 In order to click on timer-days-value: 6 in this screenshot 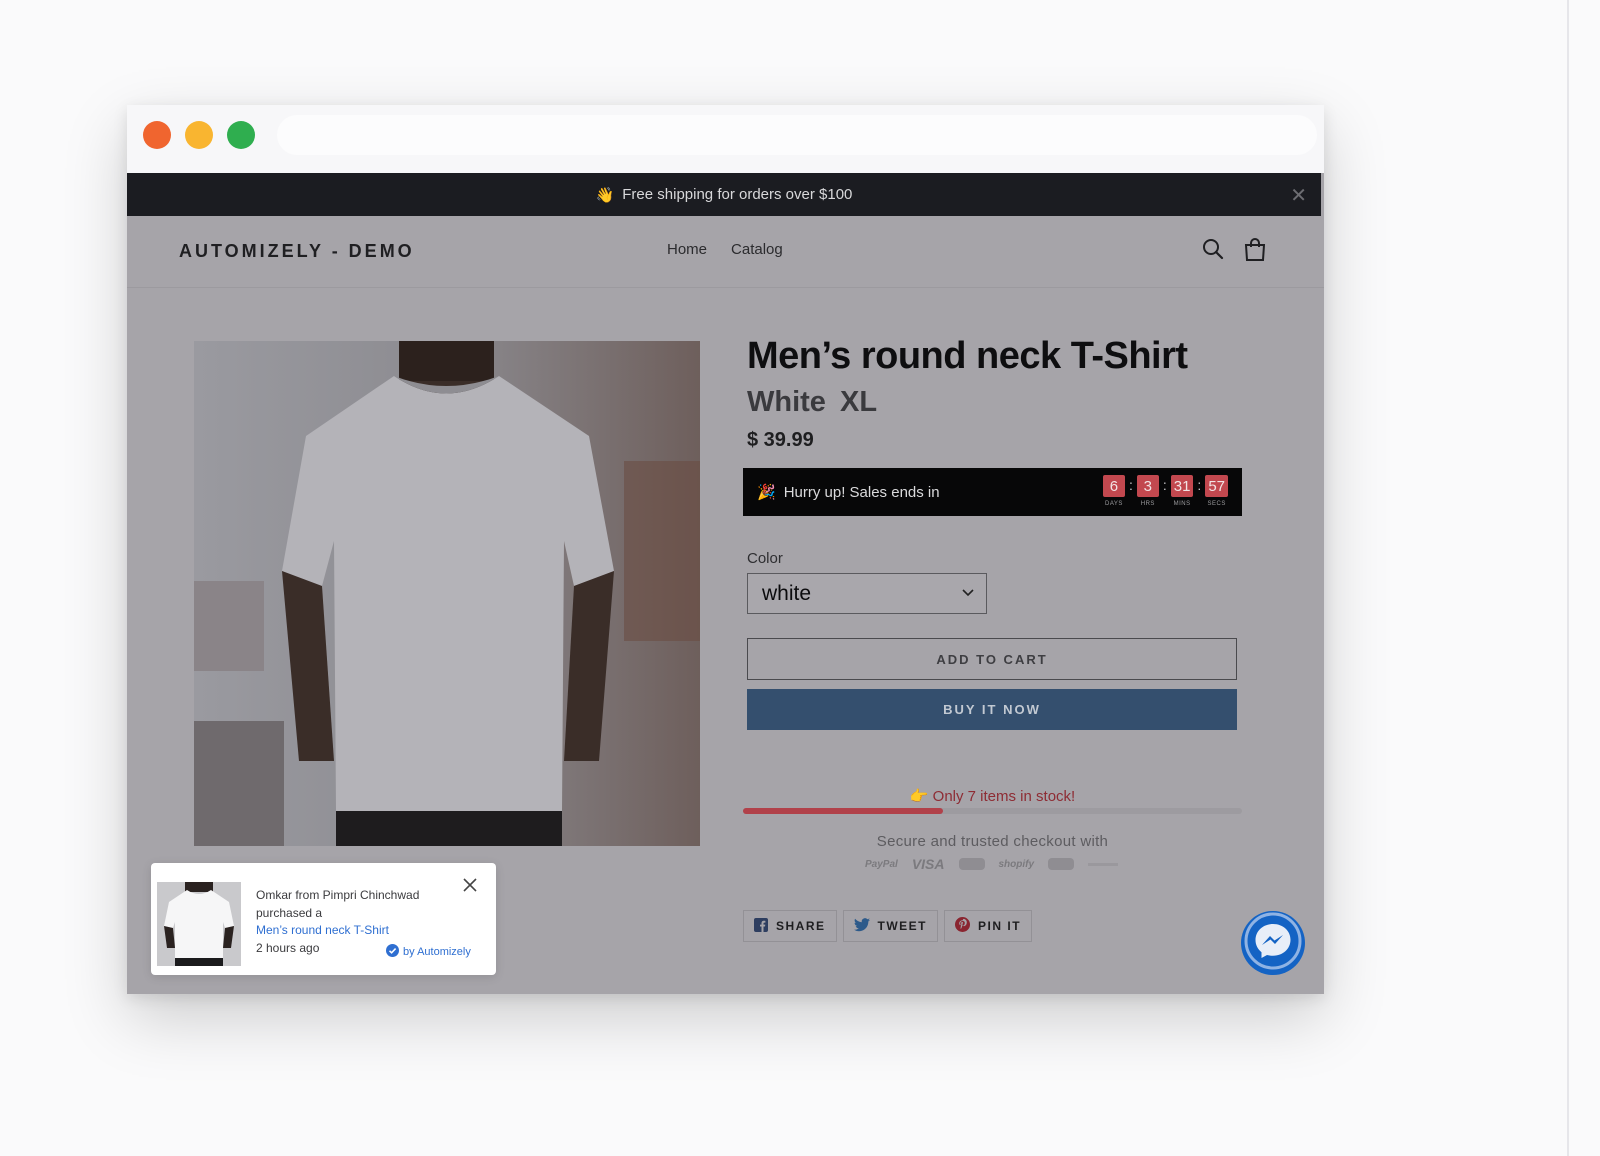, I will do `click(1113, 486)`.